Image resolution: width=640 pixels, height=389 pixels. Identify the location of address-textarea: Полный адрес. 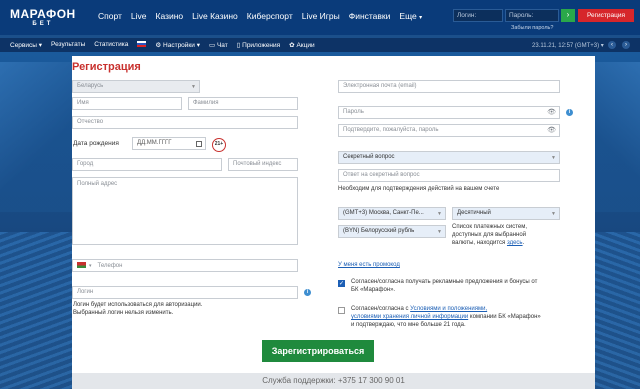
(185, 211).